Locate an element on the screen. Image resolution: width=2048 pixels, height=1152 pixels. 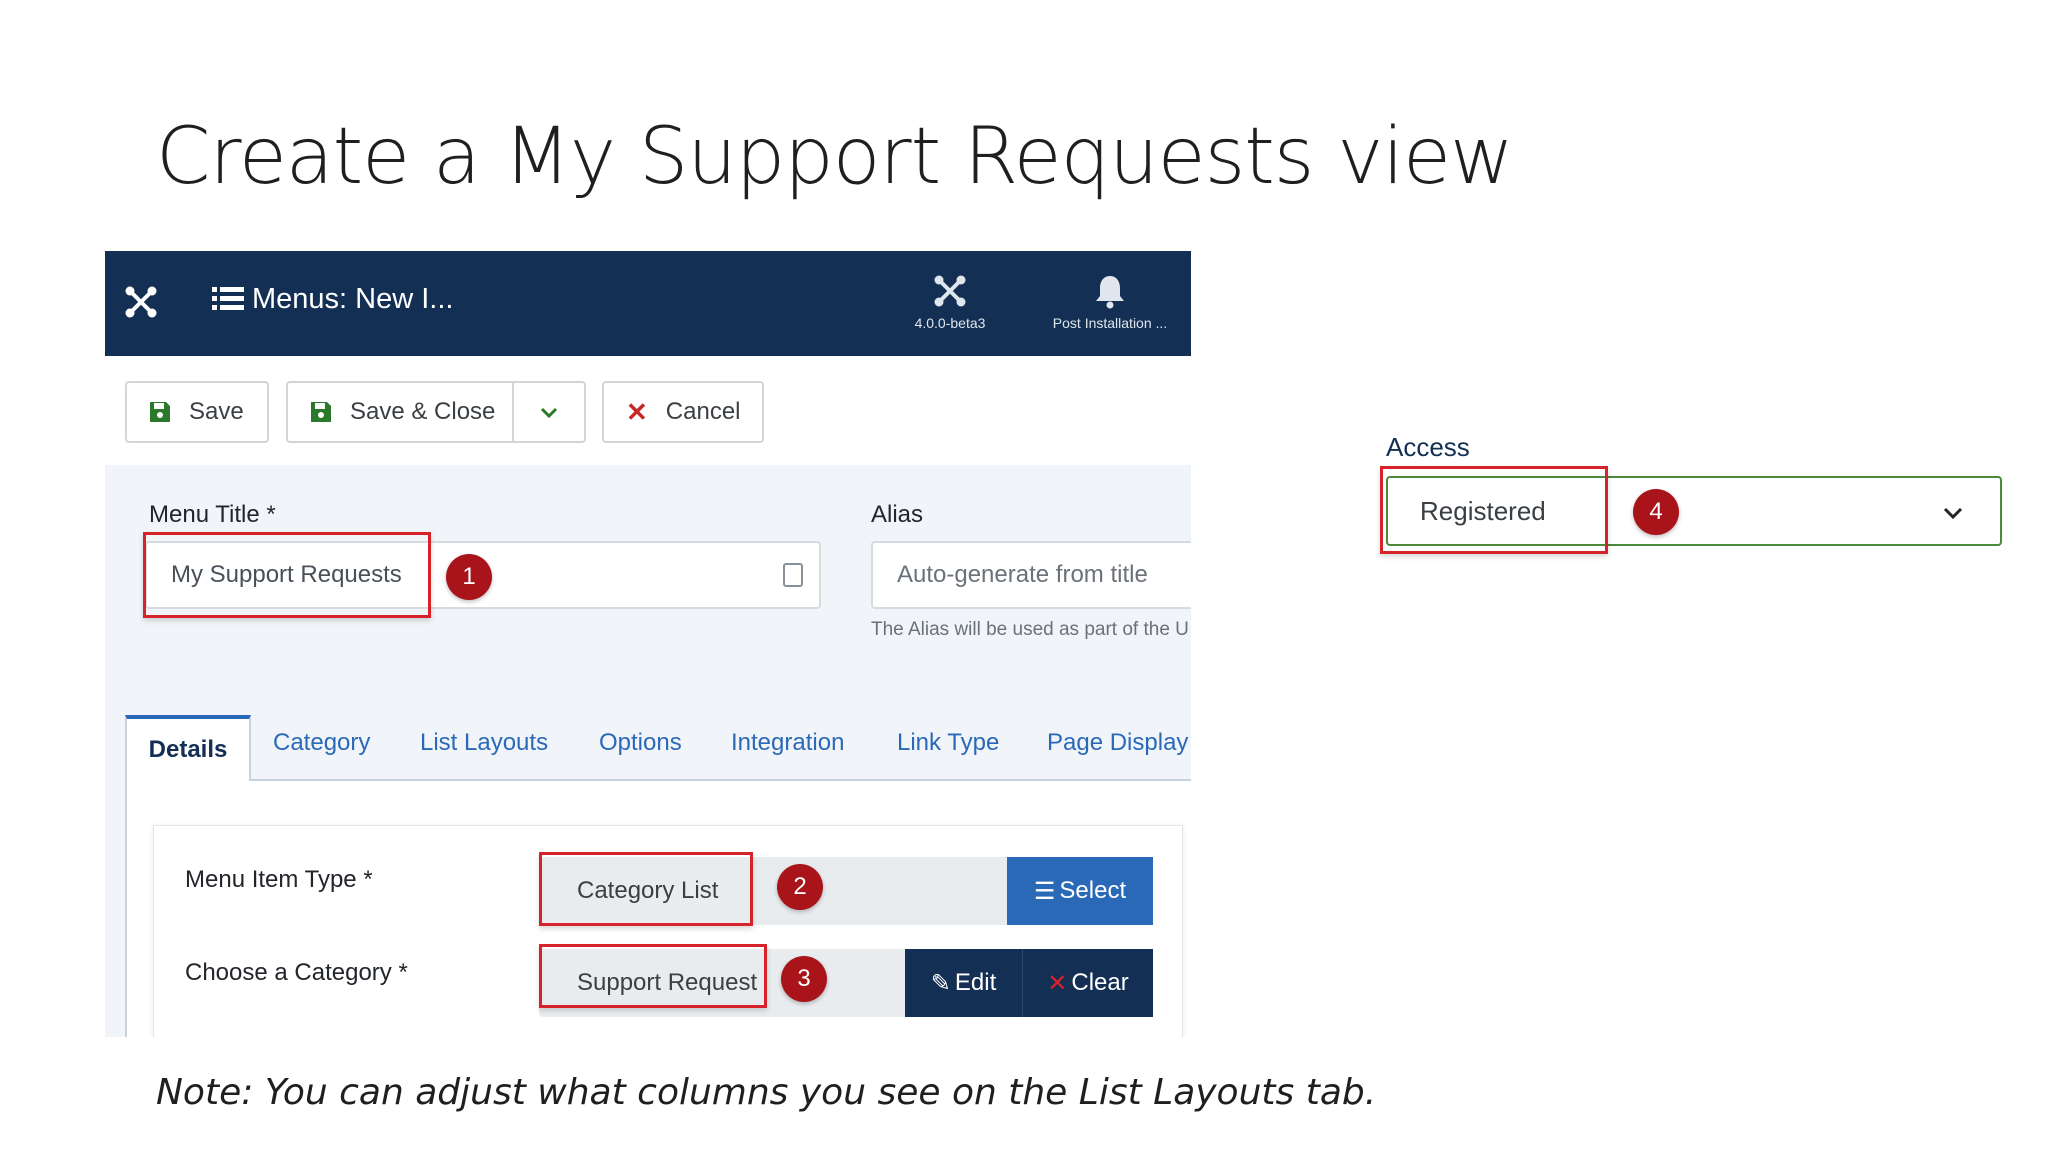
callout-badge-2: 2 is located at coordinates (800, 887).